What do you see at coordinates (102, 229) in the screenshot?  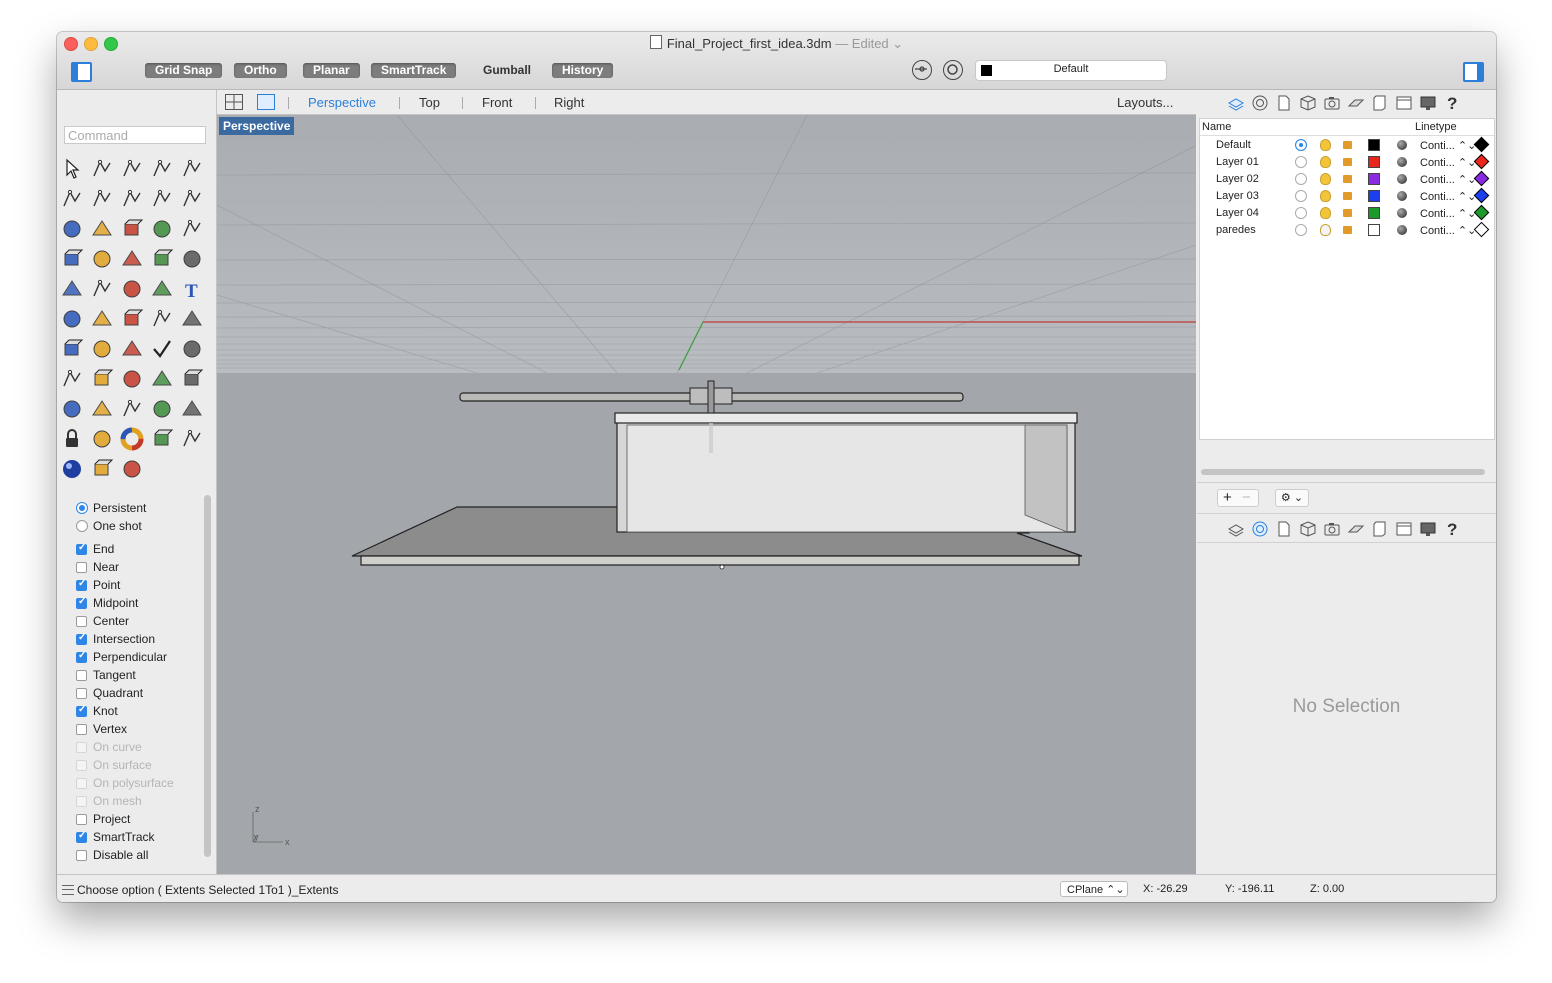 I see `extrude-icon` at bounding box center [102, 229].